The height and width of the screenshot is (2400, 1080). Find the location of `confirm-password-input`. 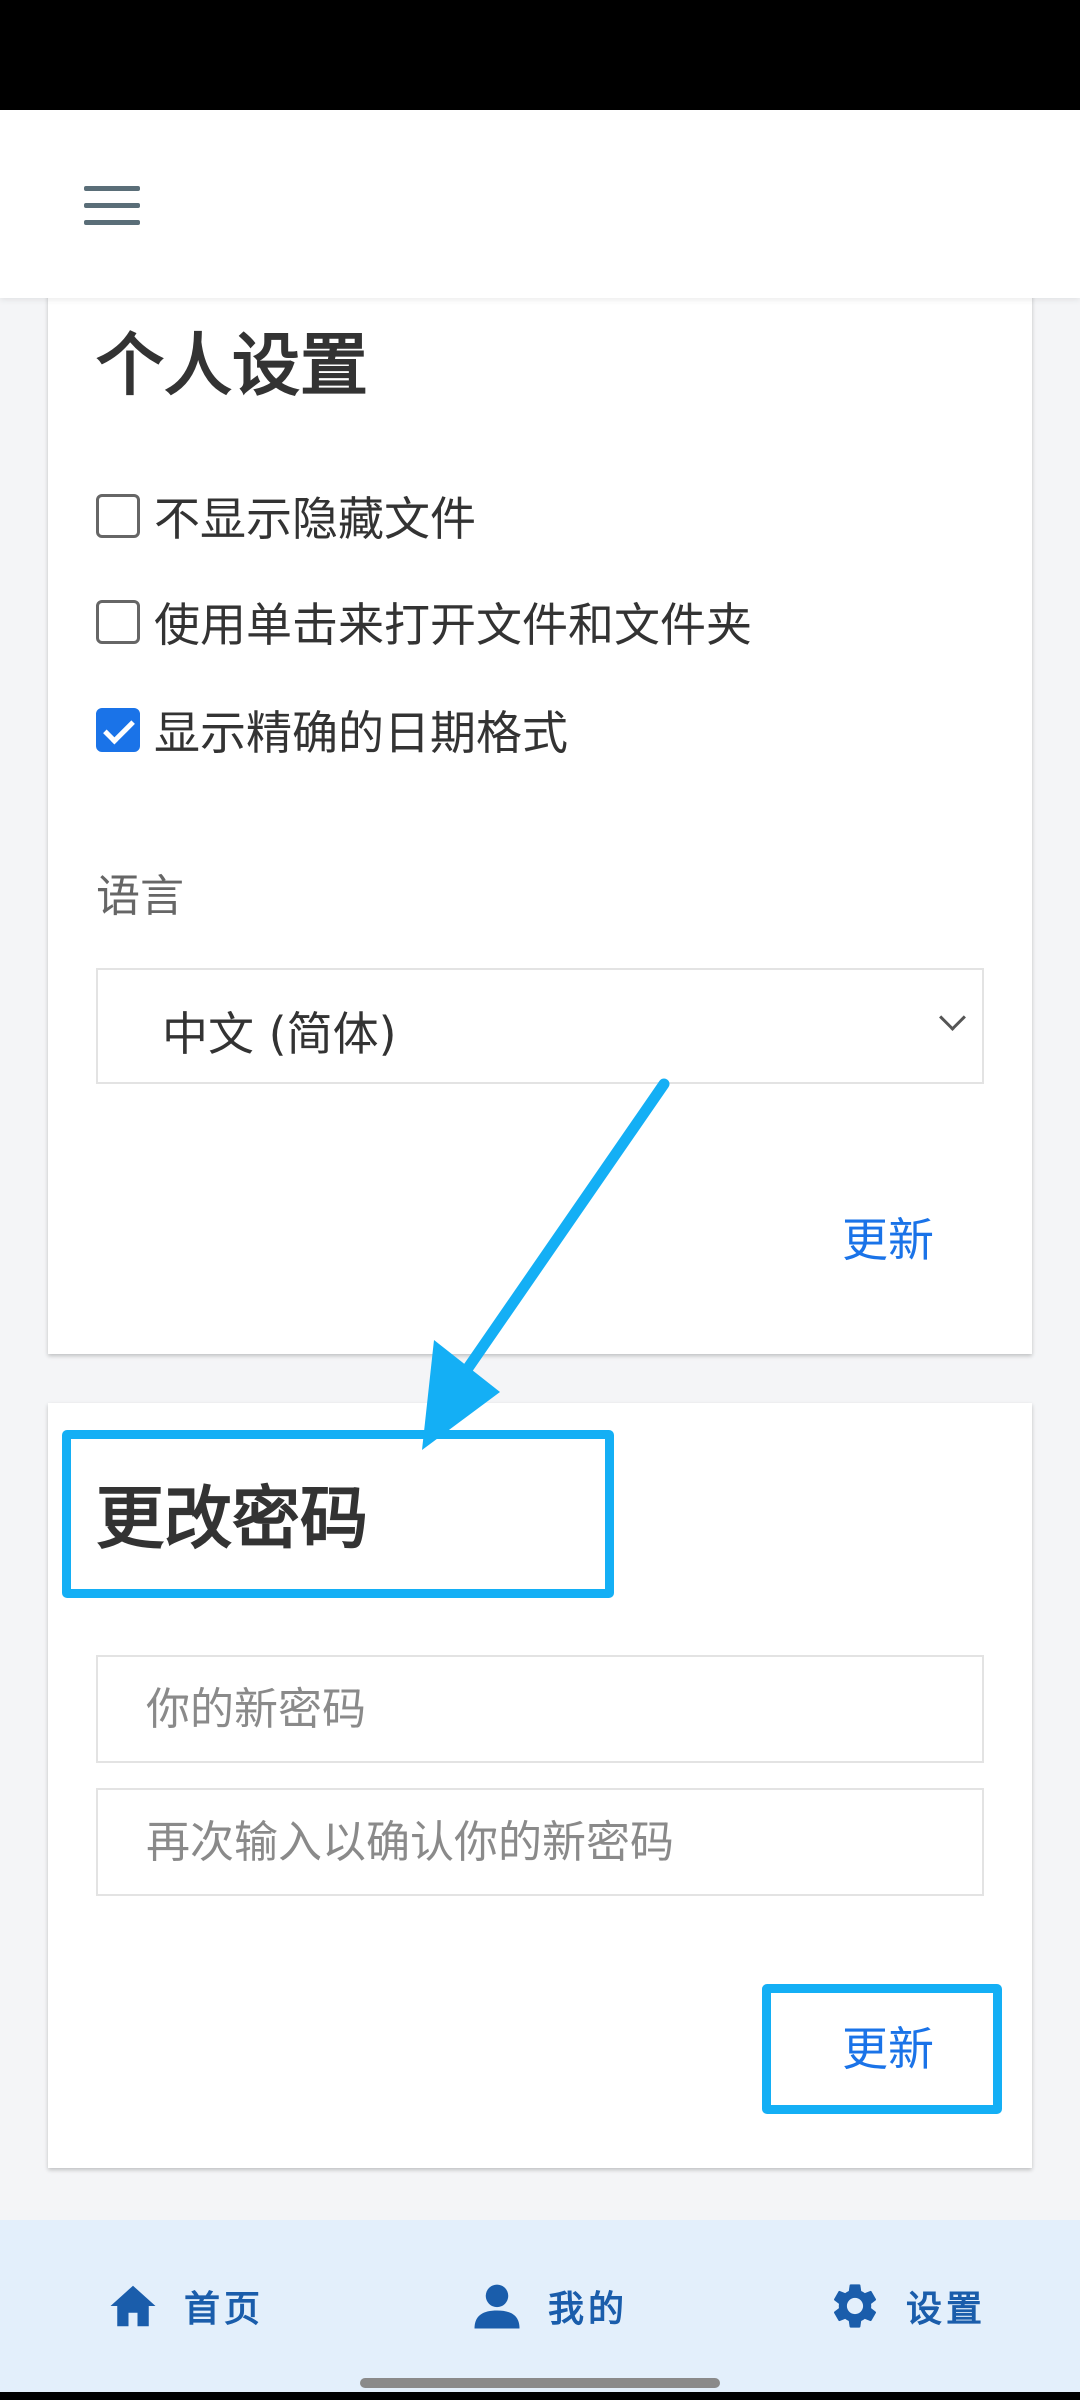

confirm-password-input is located at coordinates (540, 1842).